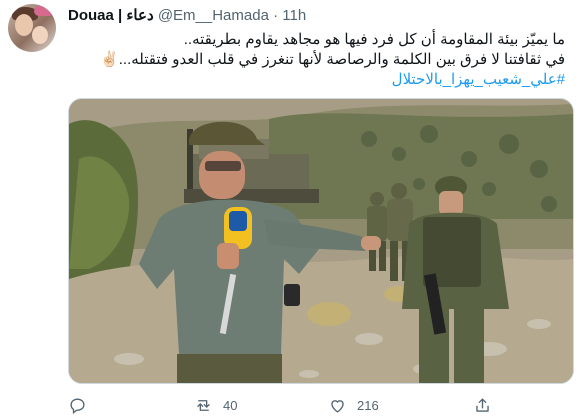 The width and height of the screenshot is (577, 420). I want to click on reply-button, so click(82, 405).